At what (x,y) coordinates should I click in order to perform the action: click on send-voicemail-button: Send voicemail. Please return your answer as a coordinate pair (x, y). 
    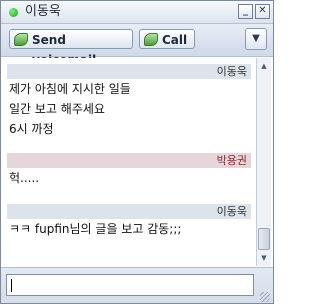
    Looking at the image, I should click on (71, 48).